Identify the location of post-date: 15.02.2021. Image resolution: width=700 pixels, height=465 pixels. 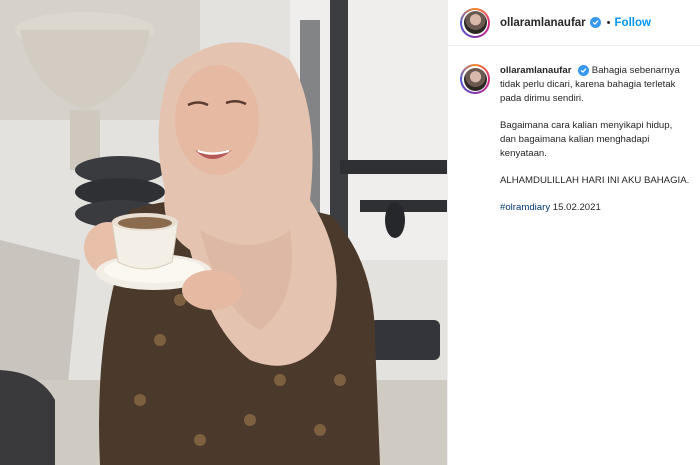
(576, 207).